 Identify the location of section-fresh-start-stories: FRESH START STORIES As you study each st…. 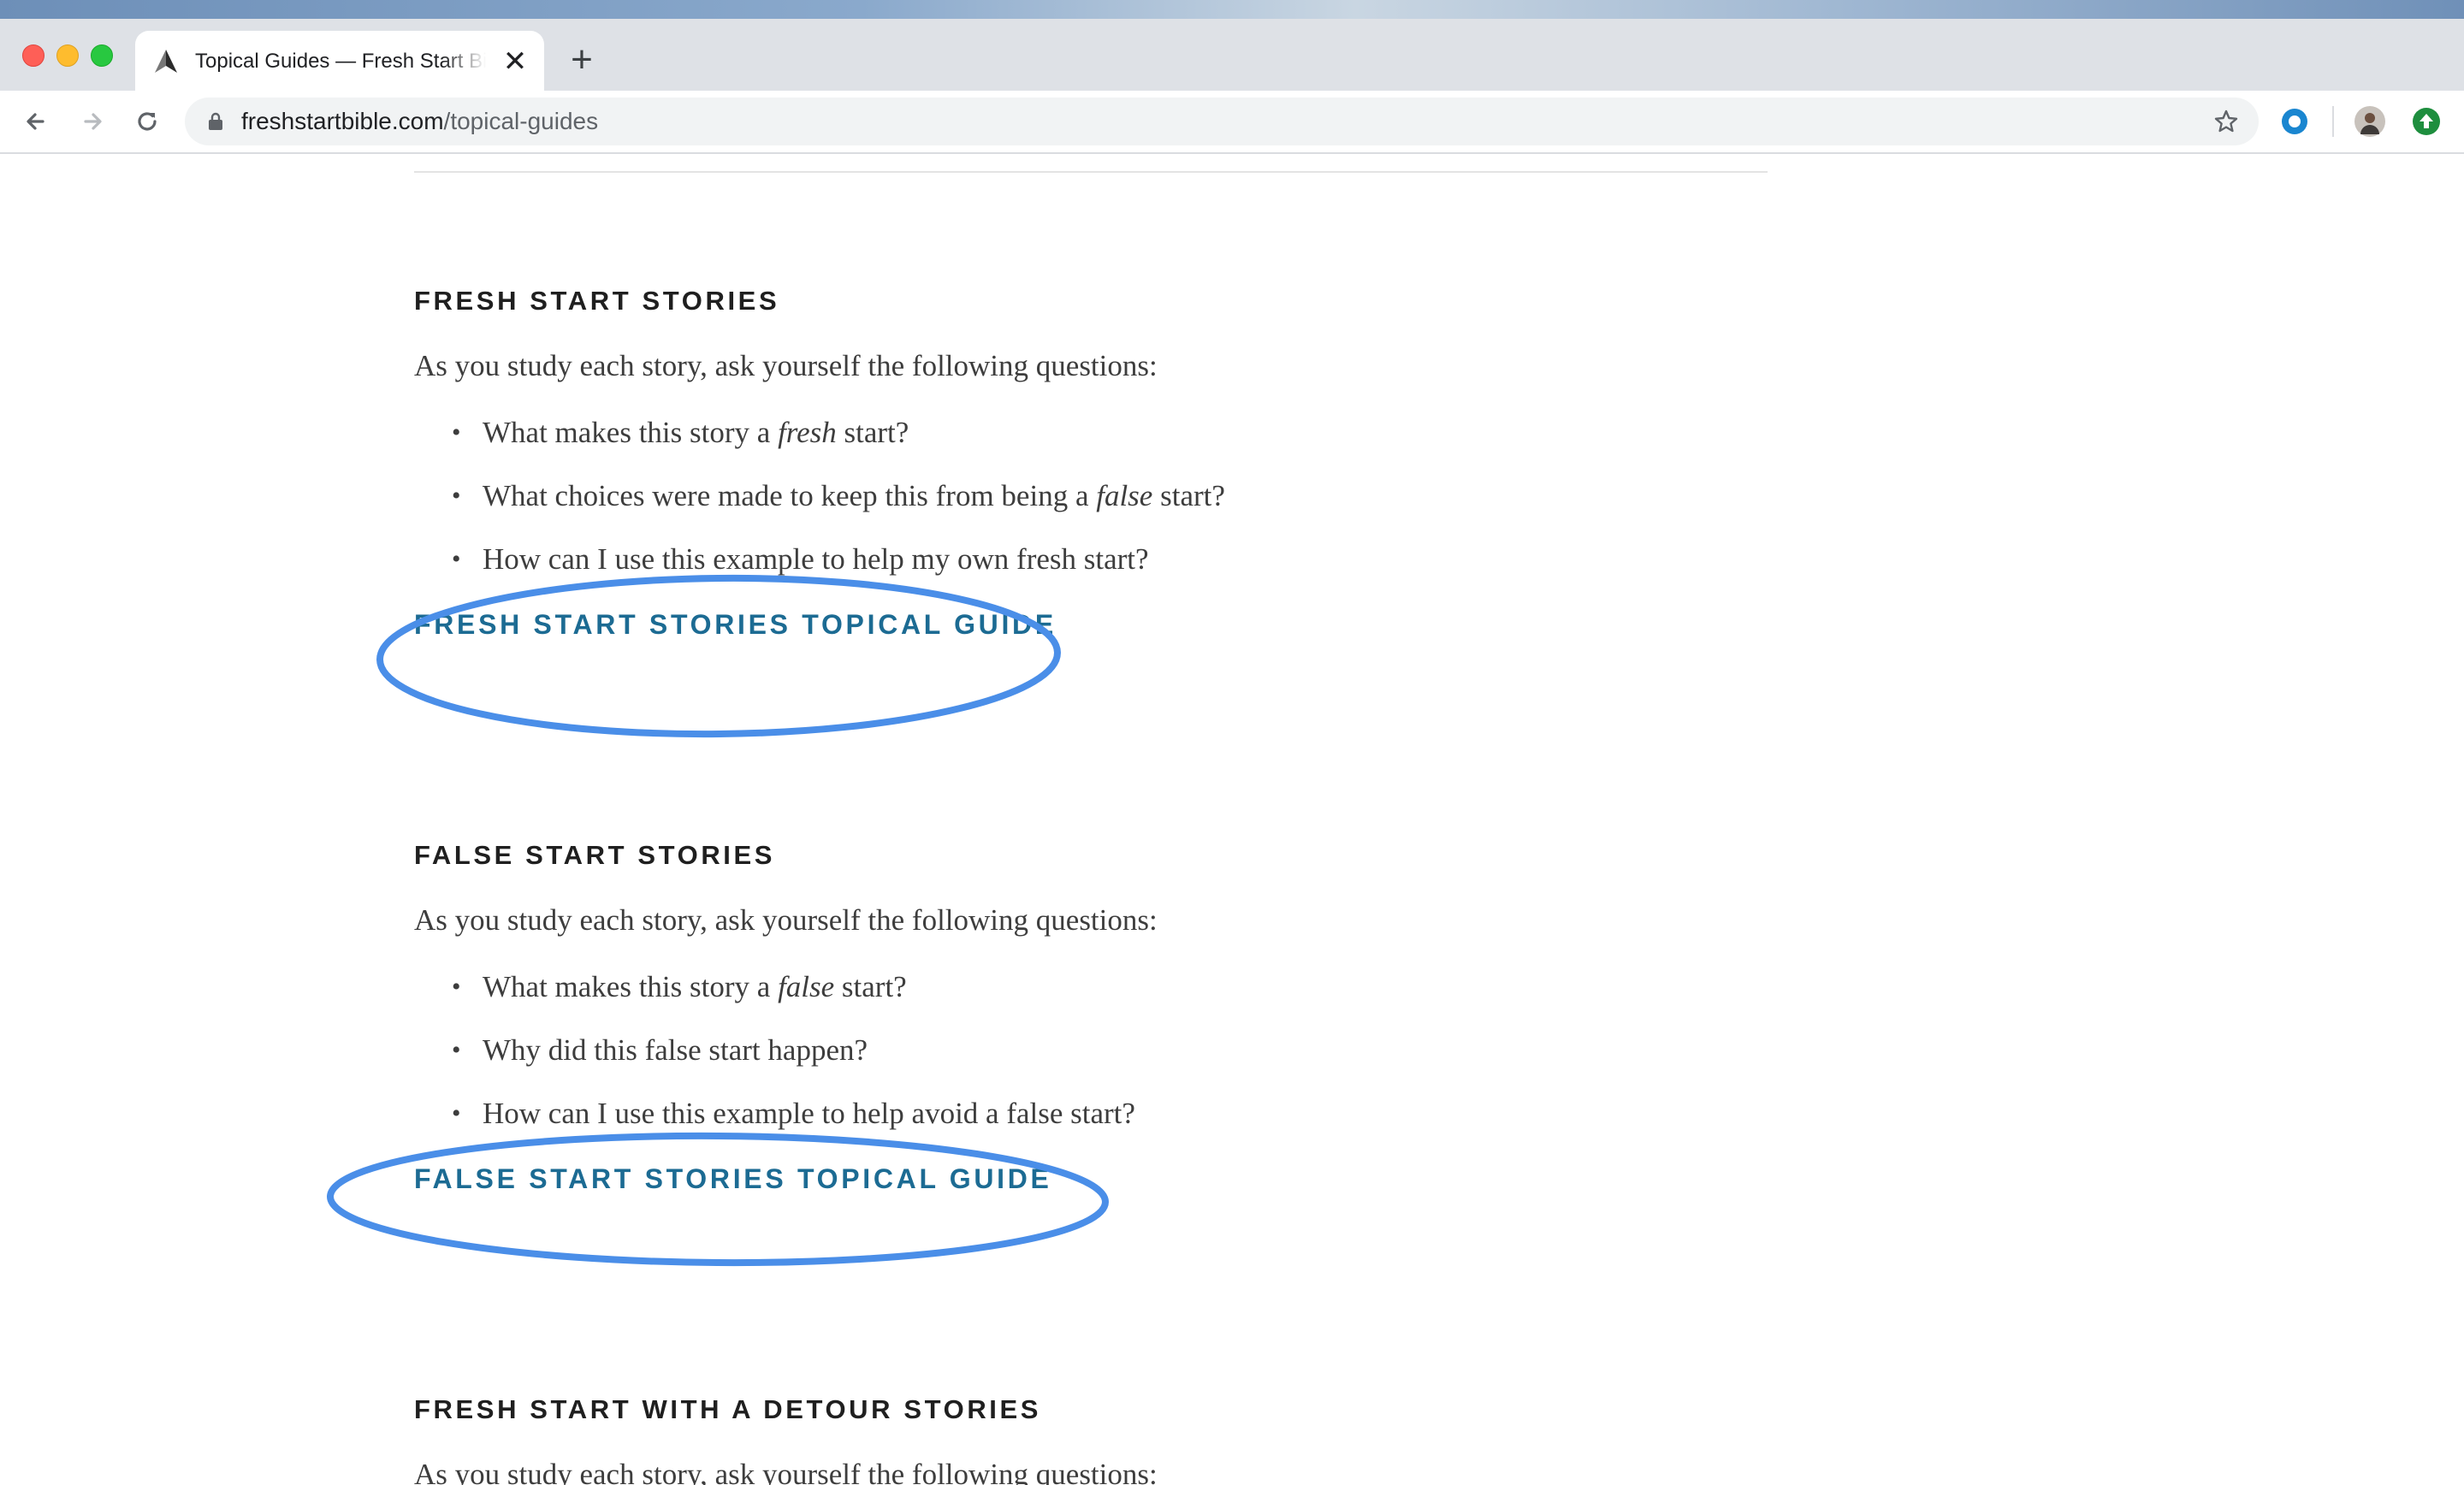
(1098, 463).